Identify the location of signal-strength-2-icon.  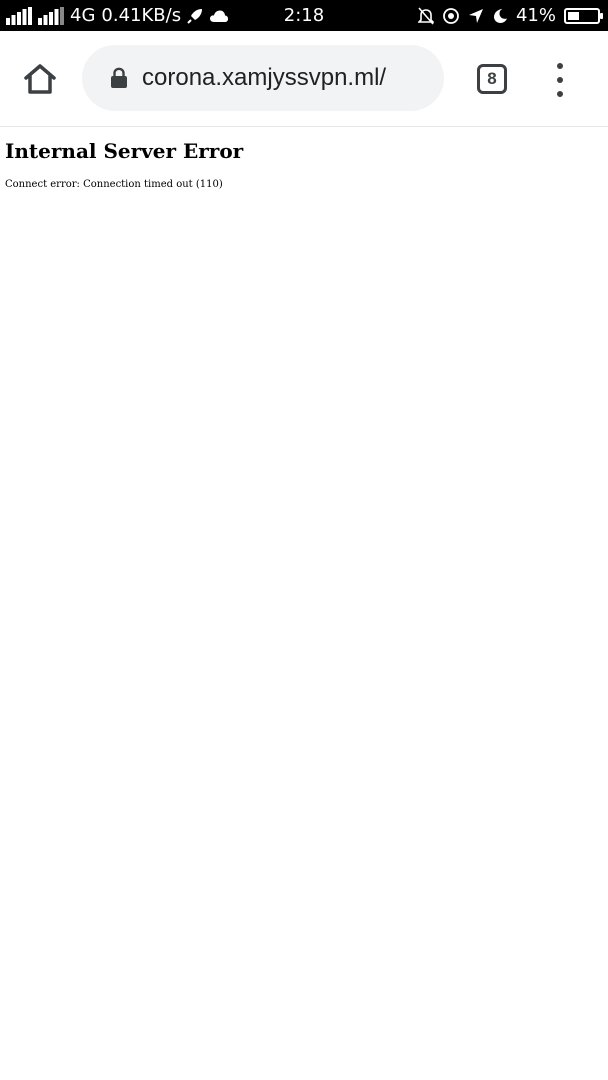
(51, 15).